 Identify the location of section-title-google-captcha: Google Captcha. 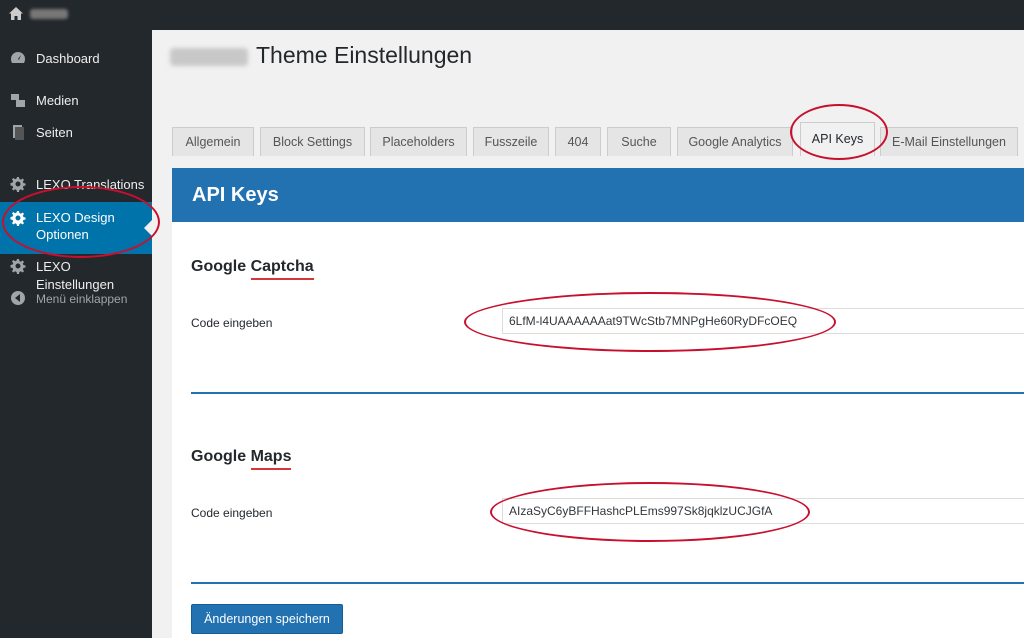
(252, 269).